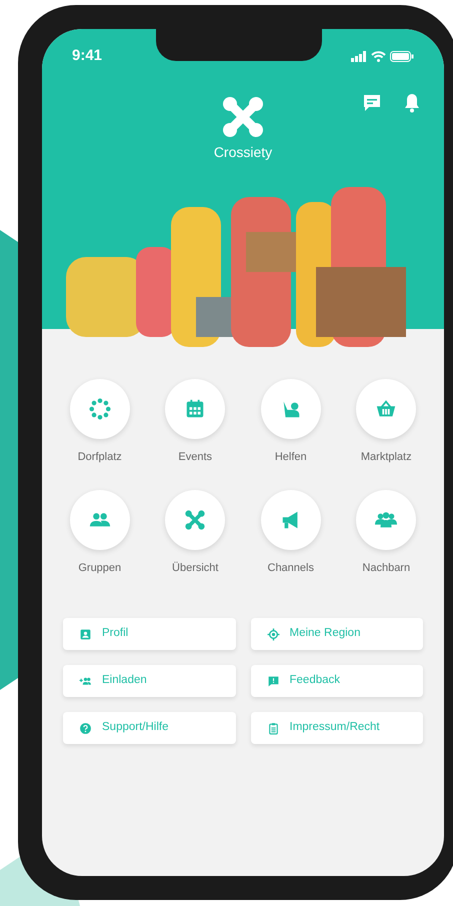  I want to click on feedback-bubble-icon, so click(273, 681).